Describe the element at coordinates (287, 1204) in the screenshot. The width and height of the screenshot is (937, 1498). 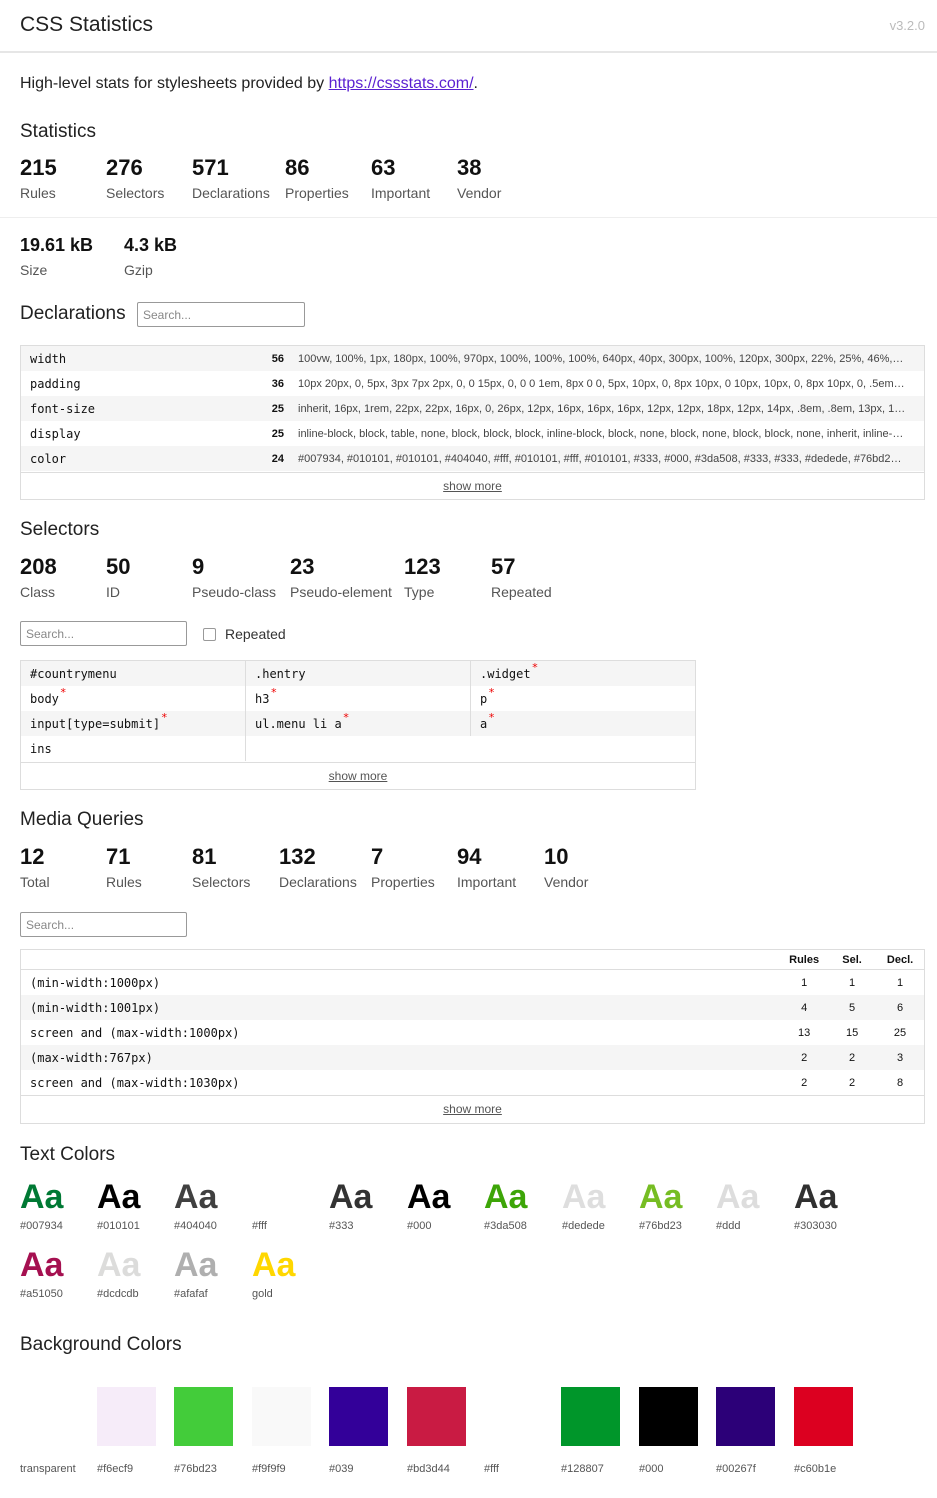
I see `text-color-swatch: Aa #fff` at that location.